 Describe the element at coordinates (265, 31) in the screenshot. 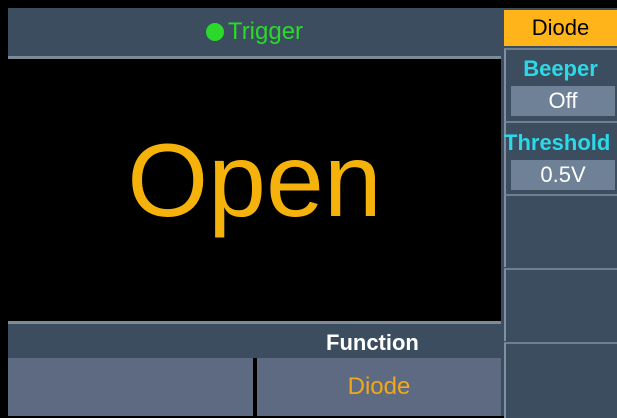

I see `trigger-label: Trigger` at that location.